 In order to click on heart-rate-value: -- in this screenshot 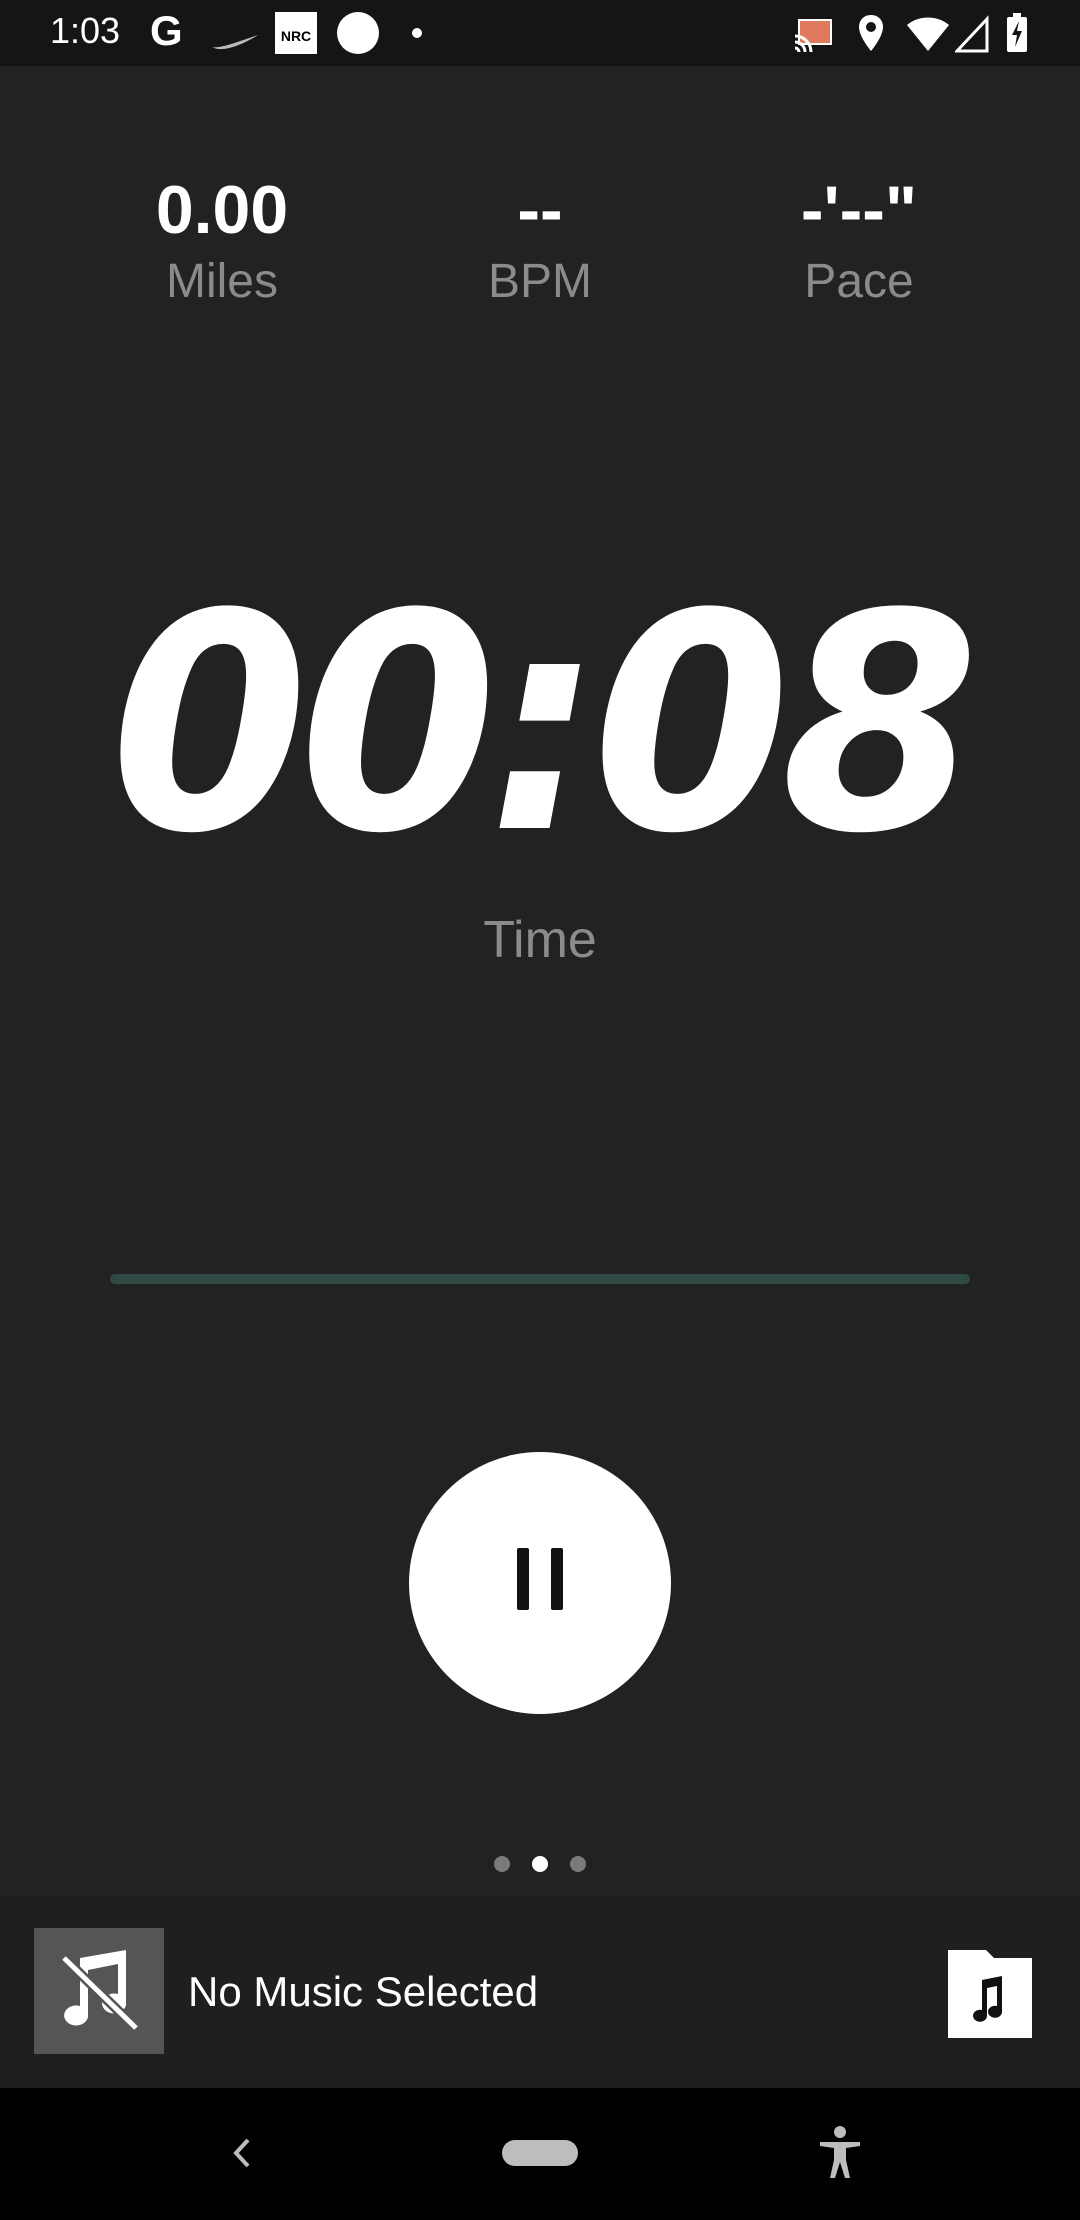, I will do `click(540, 210)`.